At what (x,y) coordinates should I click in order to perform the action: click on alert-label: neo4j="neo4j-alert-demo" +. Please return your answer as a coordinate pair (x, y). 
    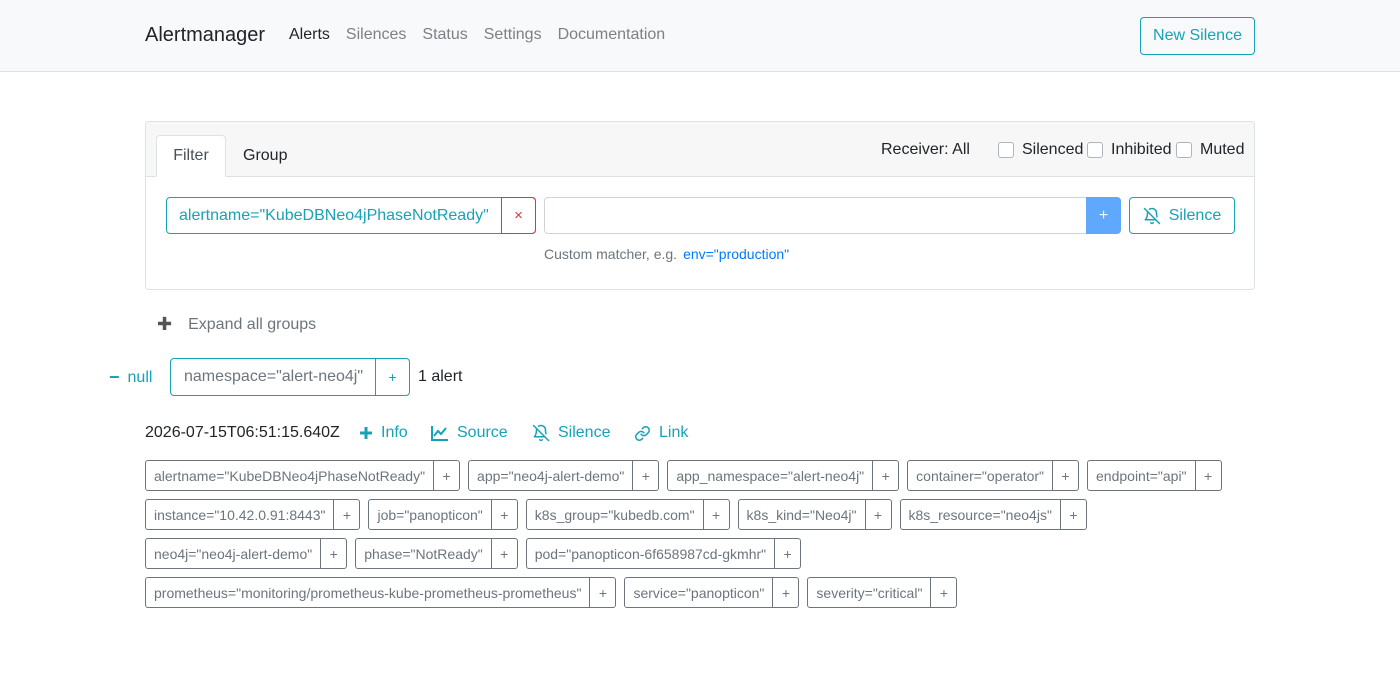
    Looking at the image, I should click on (246, 553).